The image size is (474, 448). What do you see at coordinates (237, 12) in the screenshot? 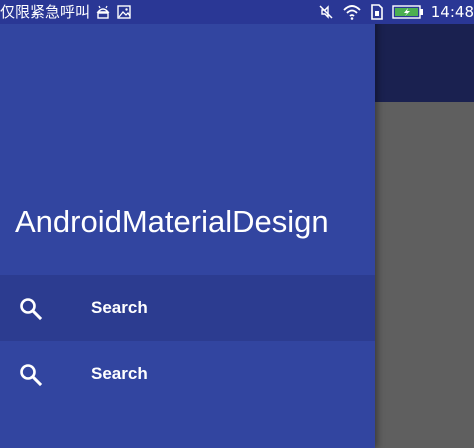
I see `status-bar: 仅限紧急呼叫 14:48` at bounding box center [237, 12].